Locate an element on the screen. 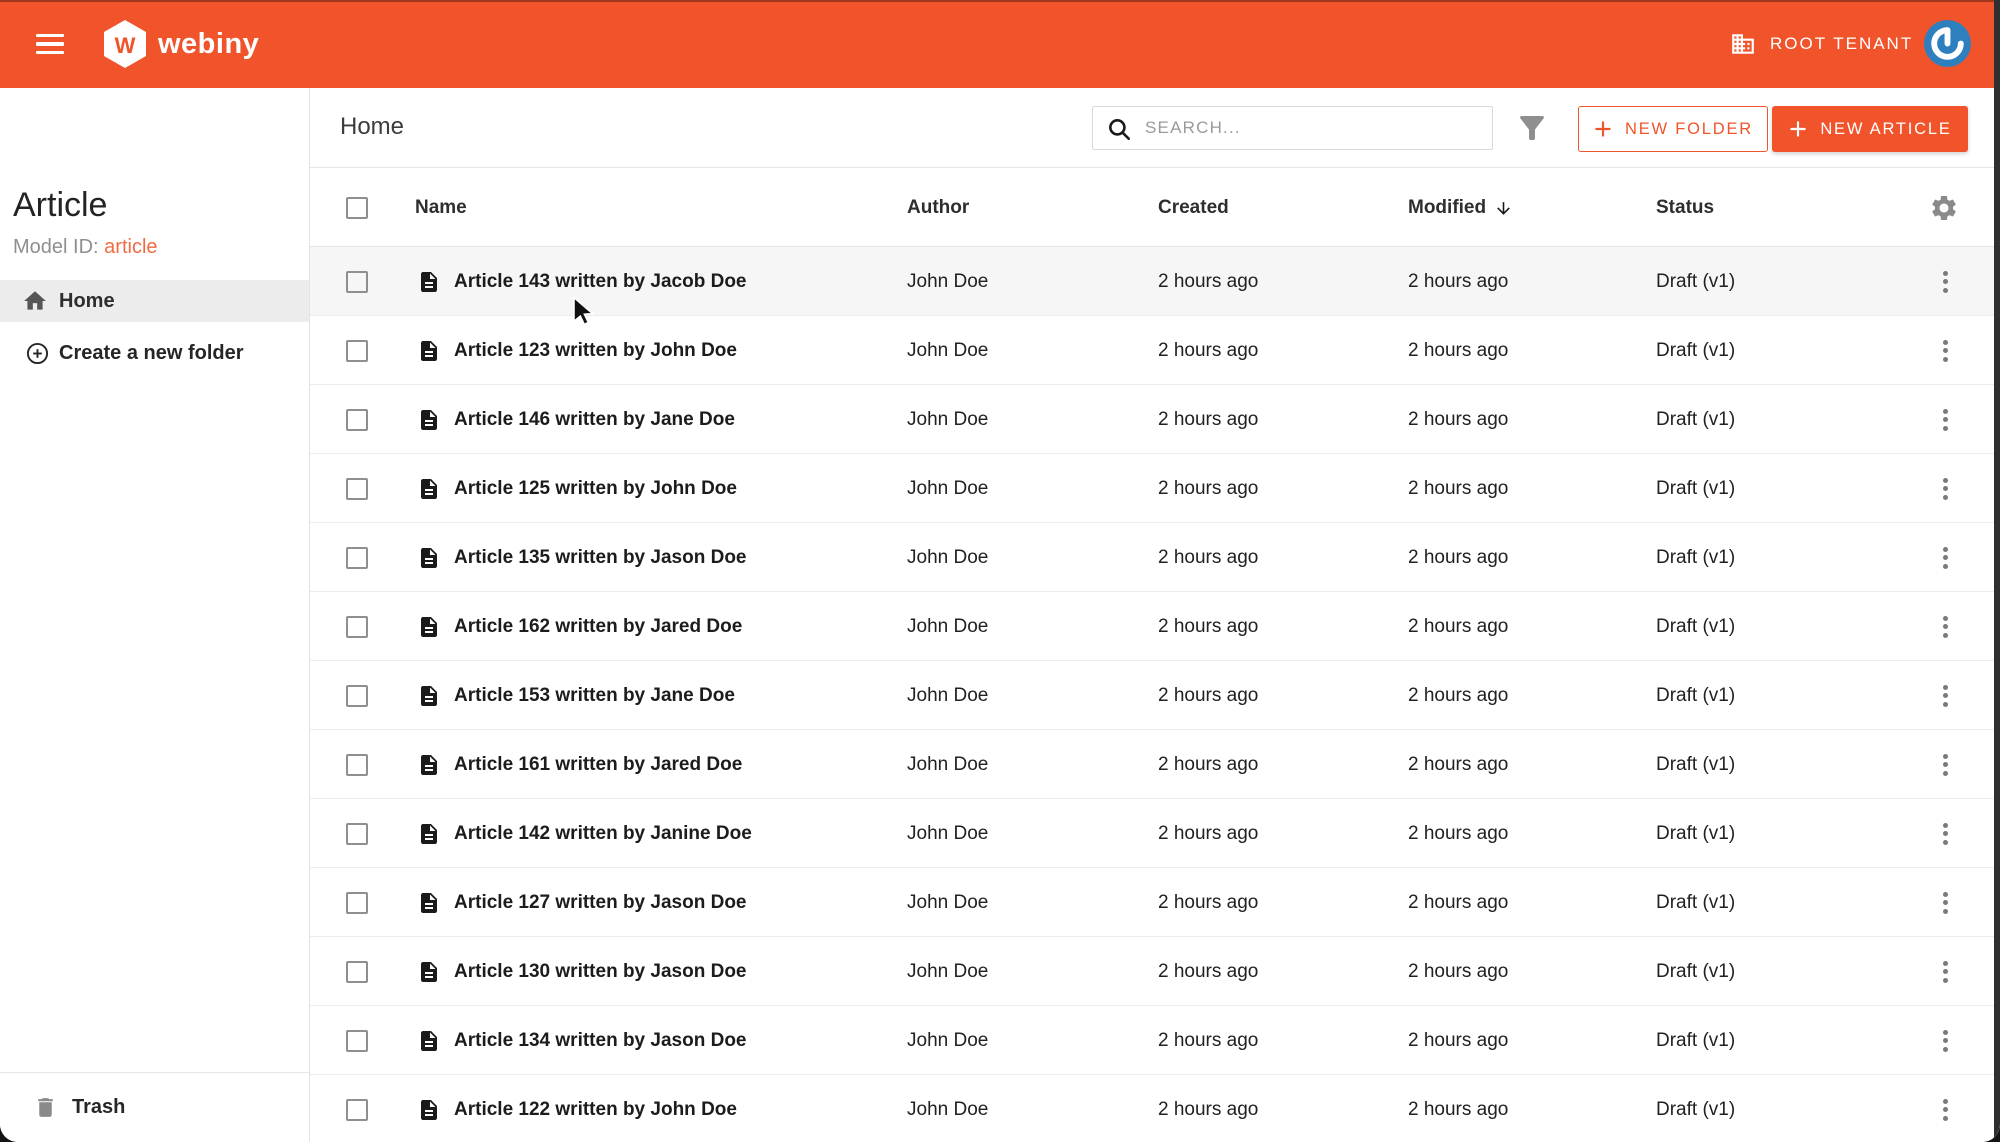 The image size is (2000, 1142). article-name: Article 135 written by Jason Doe is located at coordinates (600, 557).